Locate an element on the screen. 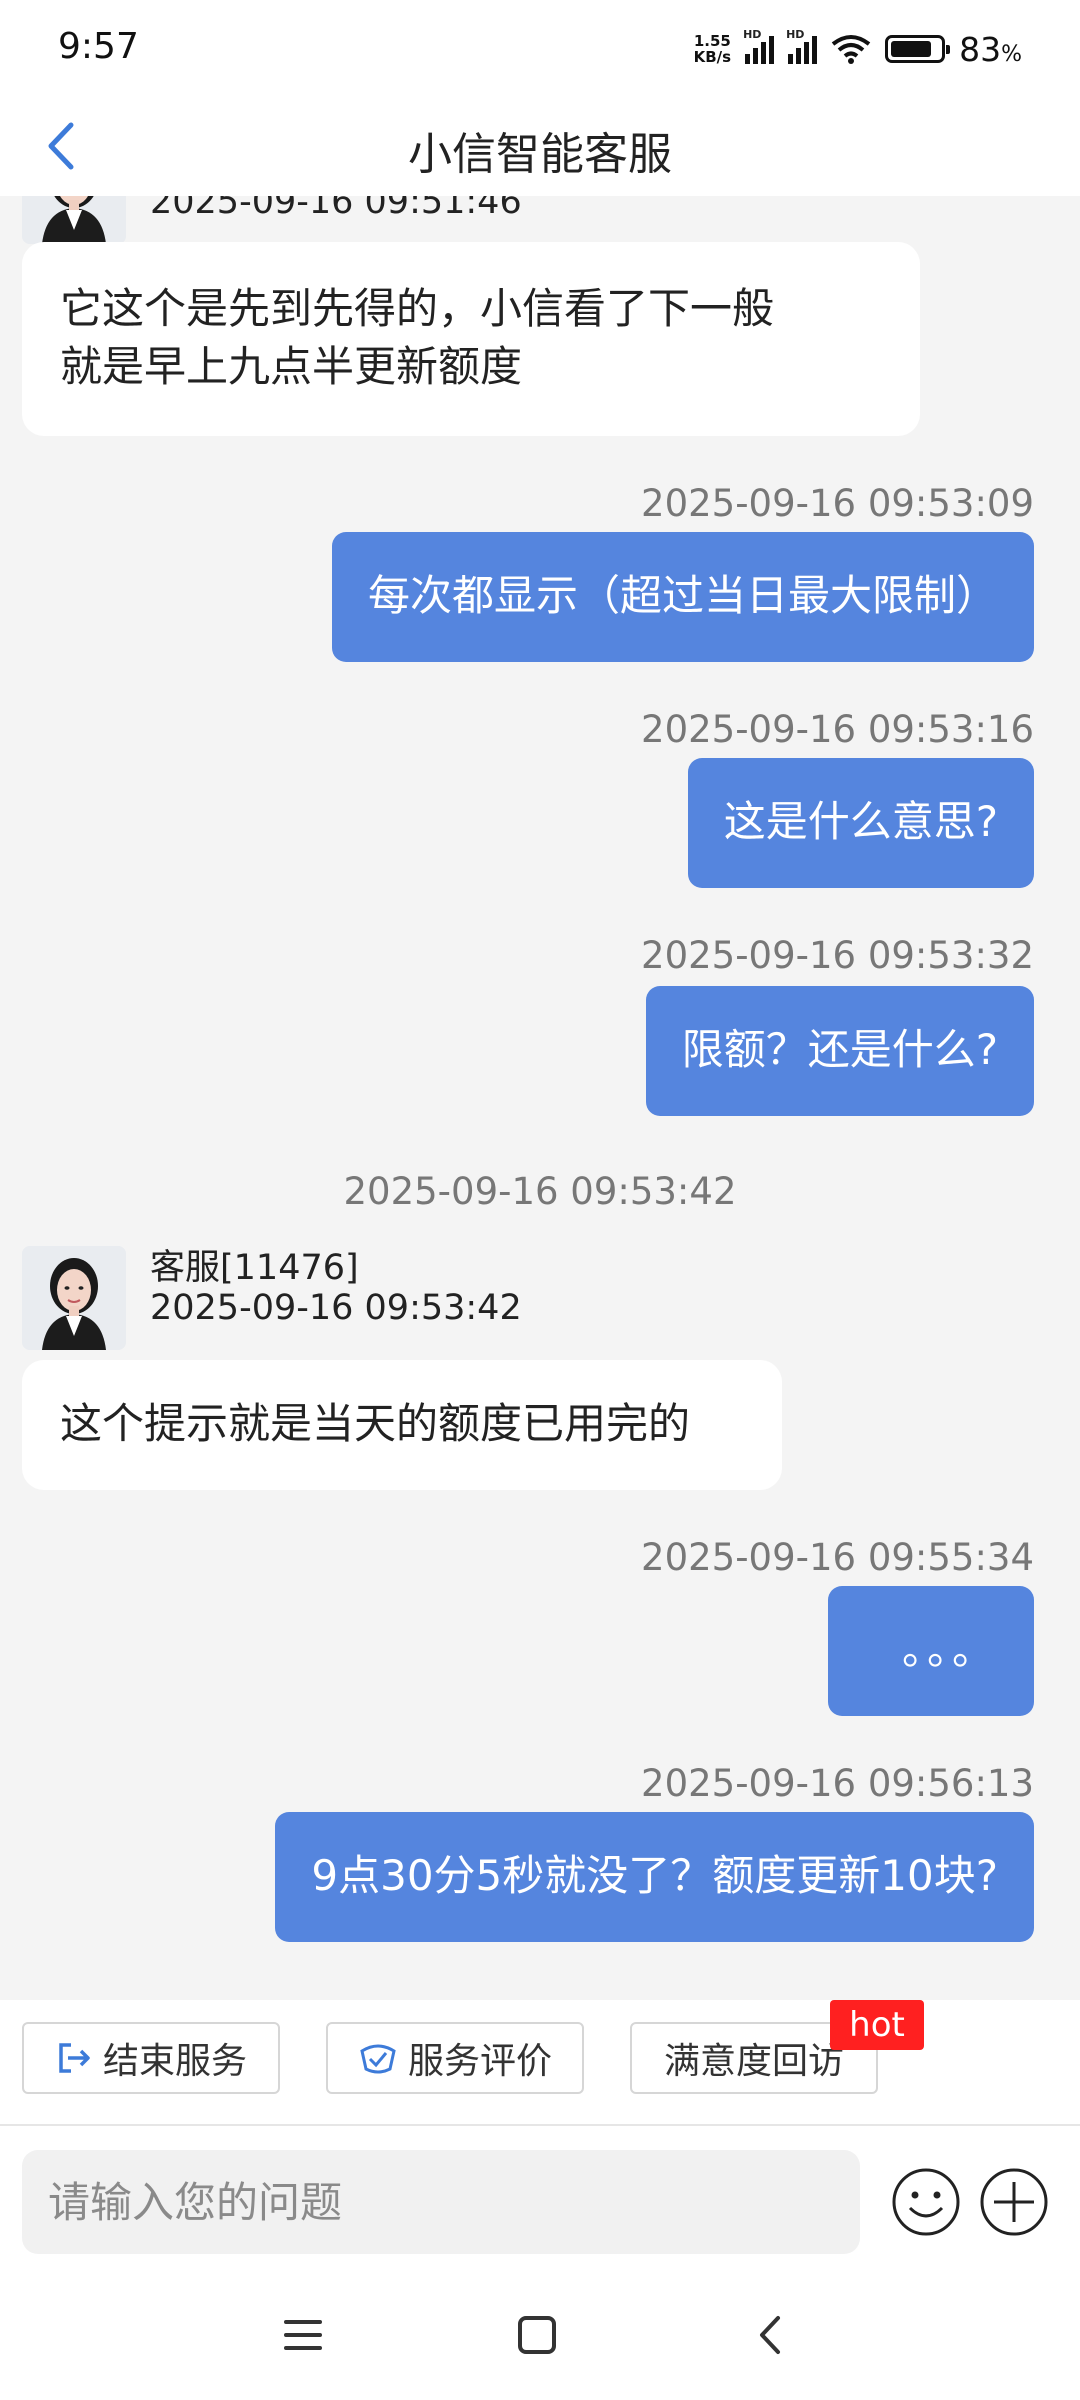  network-speed-unit: KB/s is located at coordinates (712, 57).